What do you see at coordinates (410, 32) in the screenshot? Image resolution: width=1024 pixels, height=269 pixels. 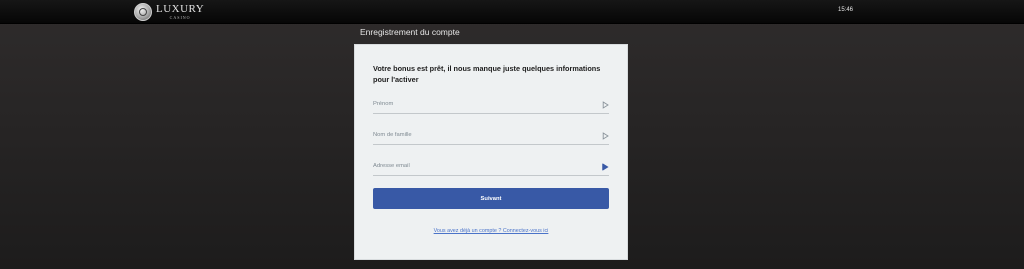 I see `page-title: Enregistrement du compte` at bounding box center [410, 32].